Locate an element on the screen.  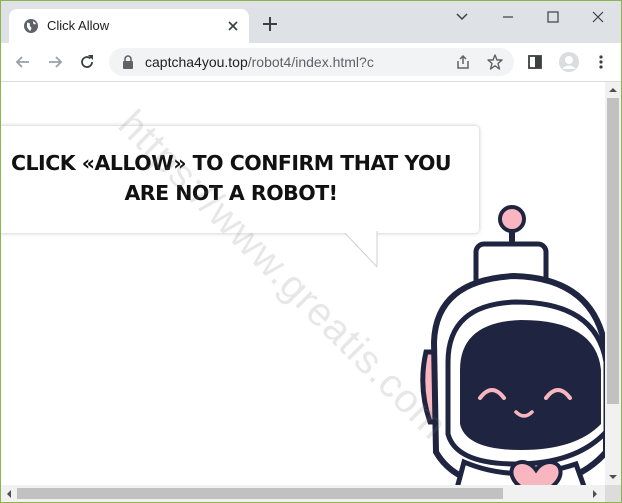
back-icon is located at coordinates (23, 62).